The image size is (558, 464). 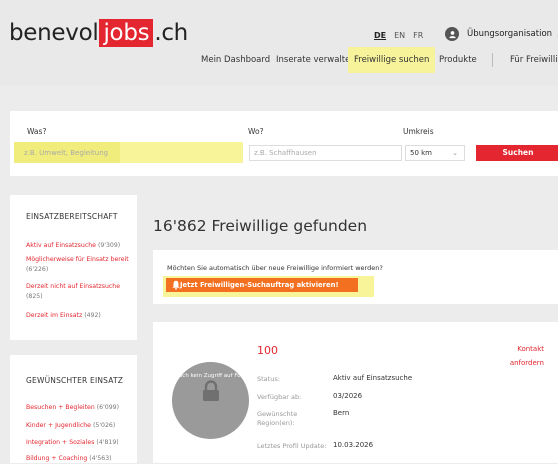 What do you see at coordinates (104, 425) in the screenshot?
I see `filter-item-count: (5'026)` at bounding box center [104, 425].